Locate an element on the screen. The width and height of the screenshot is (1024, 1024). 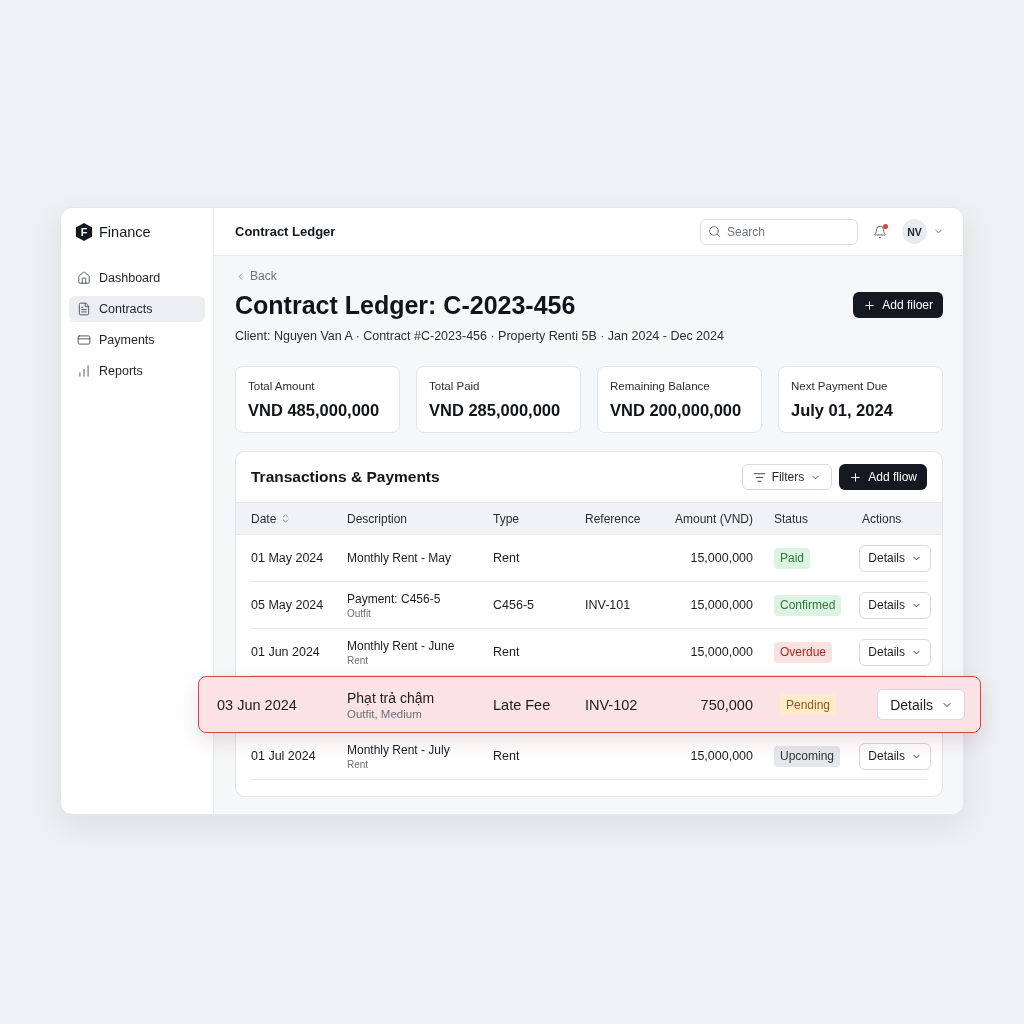
stat-value: July 01, 2024 is located at coordinates (842, 410).